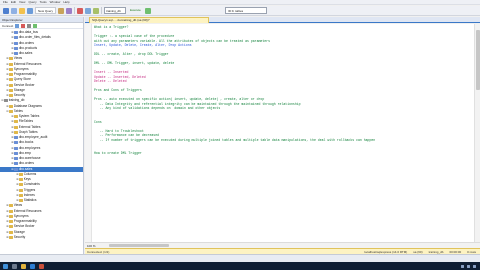 This screenshot has width=480, height=270. Describe the element at coordinates (118, 153) in the screenshot. I see `code-line: How to create DML Trigger` at that location.